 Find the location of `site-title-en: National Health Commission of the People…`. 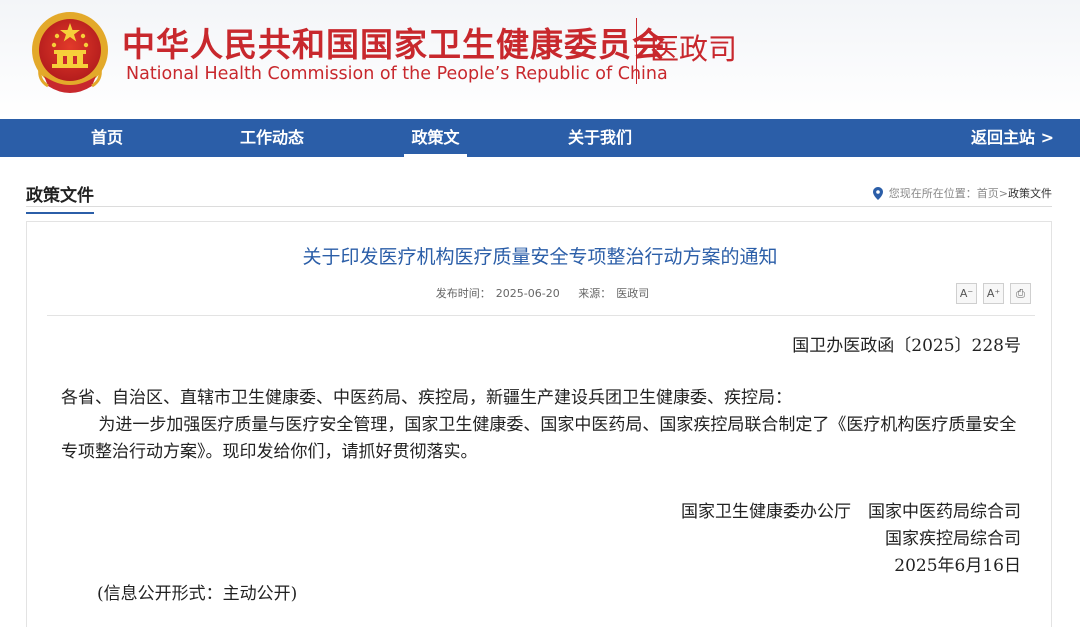

site-title-en: National Health Commission of the People… is located at coordinates (397, 74).